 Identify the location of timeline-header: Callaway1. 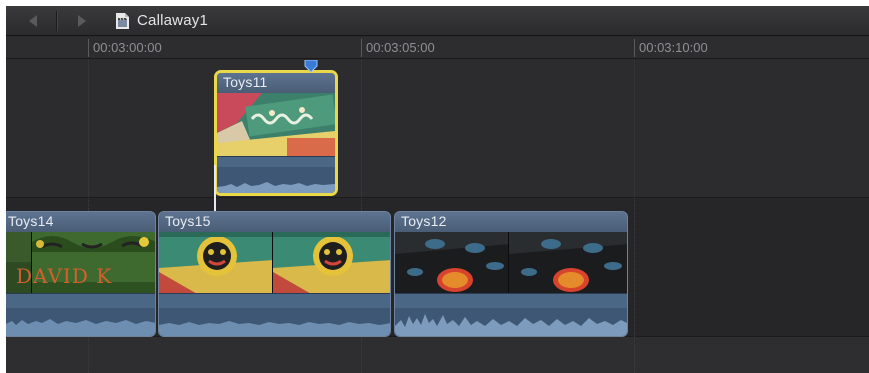
(437, 21).